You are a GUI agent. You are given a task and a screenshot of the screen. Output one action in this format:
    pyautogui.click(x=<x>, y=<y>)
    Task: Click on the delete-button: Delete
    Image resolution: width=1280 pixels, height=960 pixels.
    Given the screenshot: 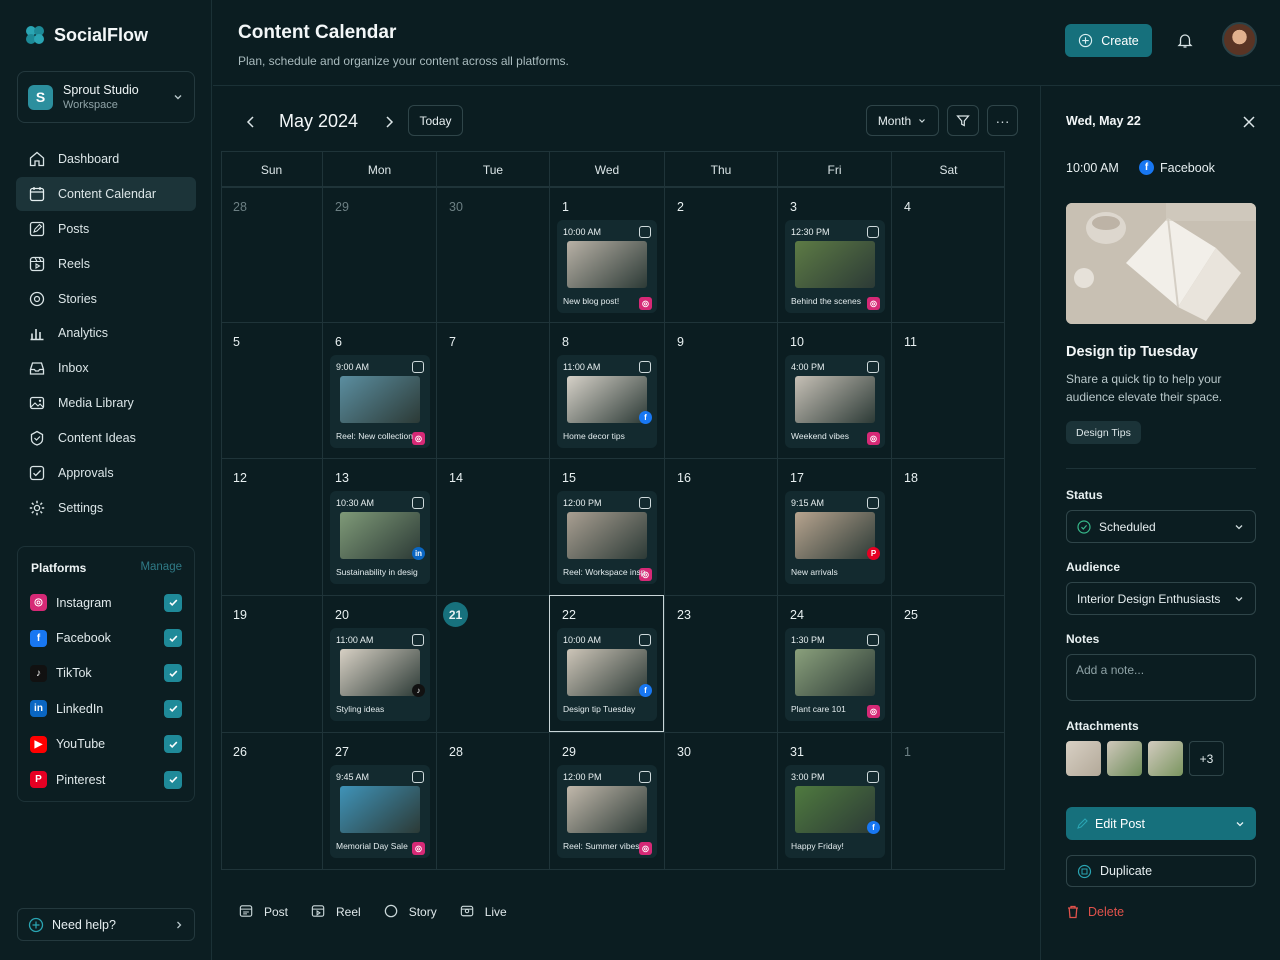 What is the action you would take?
    pyautogui.click(x=1095, y=911)
    